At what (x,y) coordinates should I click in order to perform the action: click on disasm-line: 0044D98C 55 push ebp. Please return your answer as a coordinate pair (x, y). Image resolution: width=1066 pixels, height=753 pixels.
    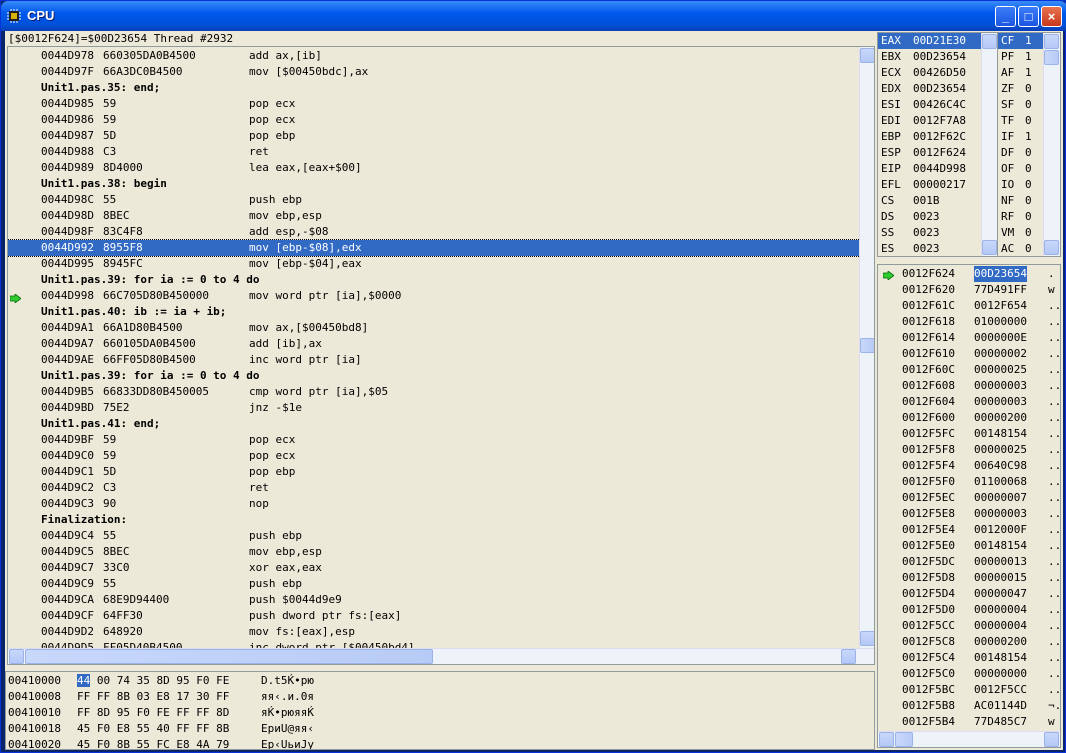
    Looking at the image, I should click on (434, 200).